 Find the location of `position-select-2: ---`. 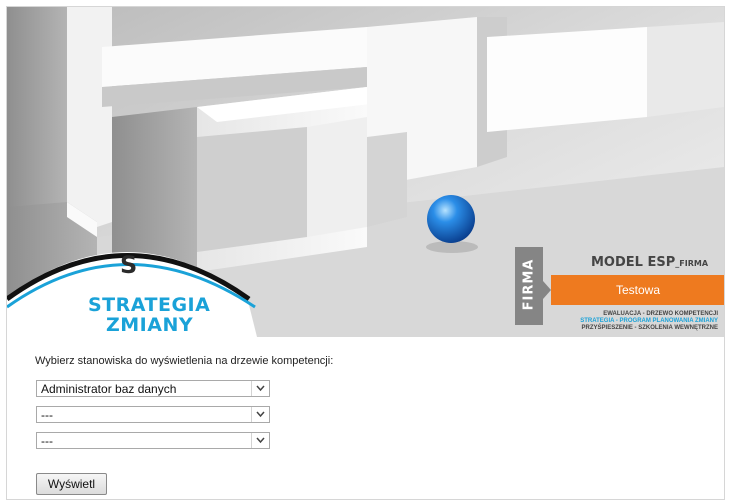

position-select-2: --- is located at coordinates (153, 414).